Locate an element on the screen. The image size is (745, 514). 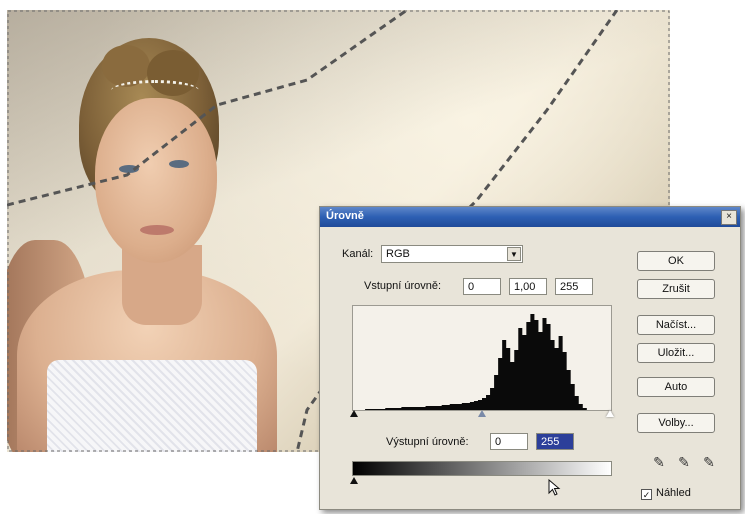
histogram-area is located at coordinates (482, 362).